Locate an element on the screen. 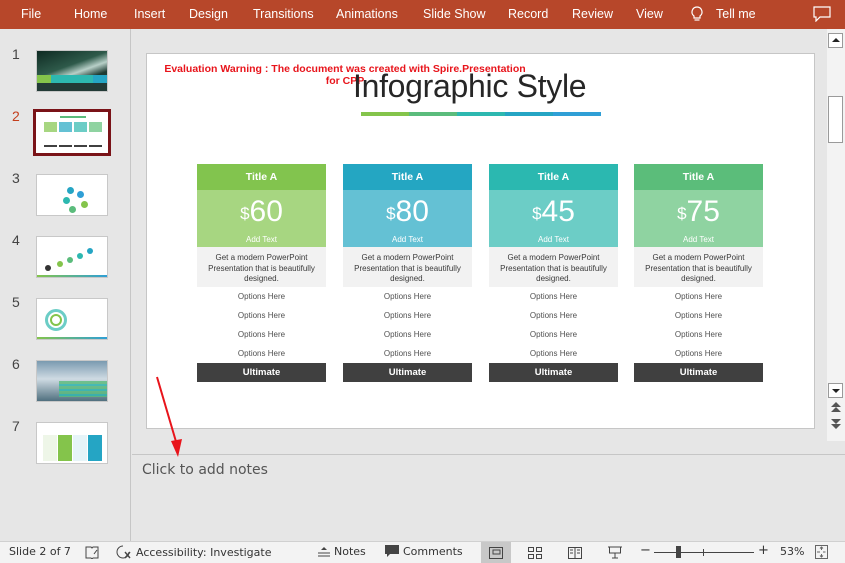 The image size is (845, 563). tab-slide-show: Slide Show is located at coordinates (454, 14).